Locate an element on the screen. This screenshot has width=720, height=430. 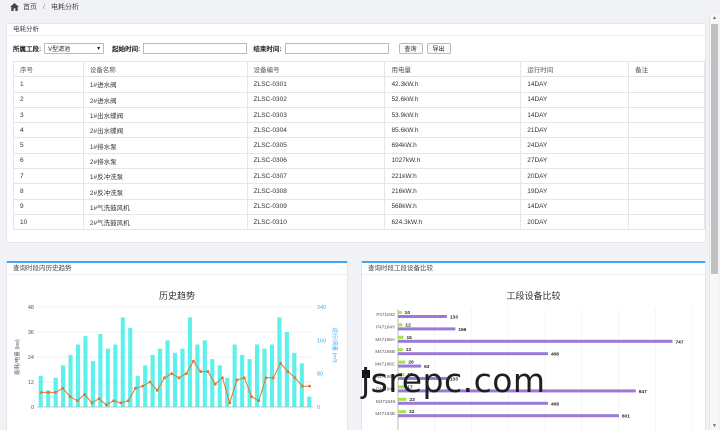
export-button: 导出 is located at coordinates (438, 48).